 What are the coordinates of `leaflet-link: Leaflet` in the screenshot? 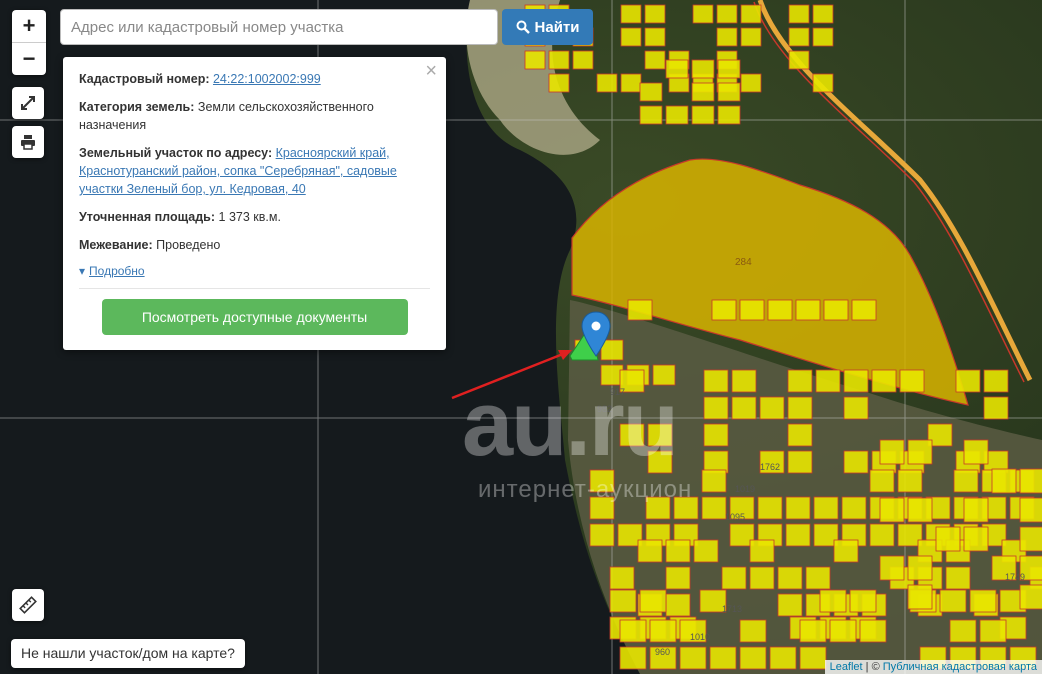 It's located at (846, 667).